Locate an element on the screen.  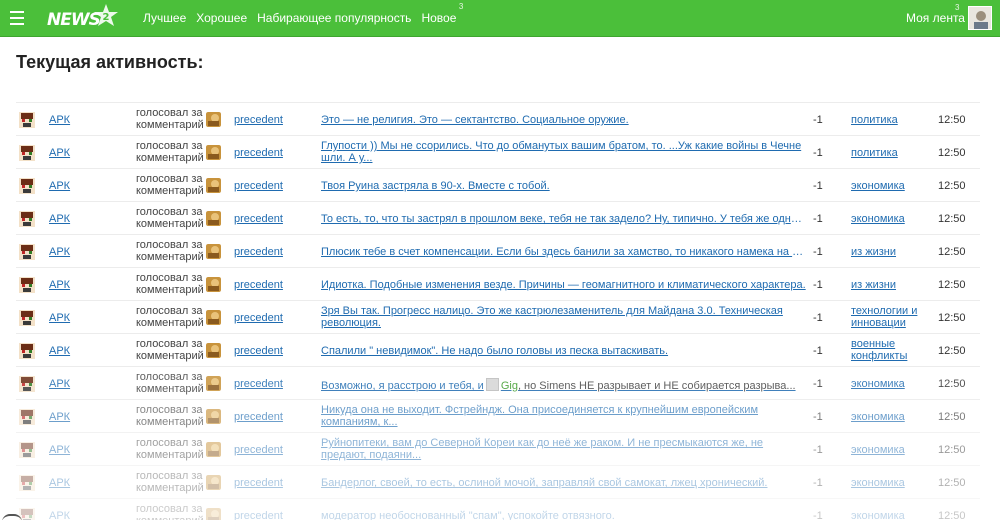
nav-good: Хорошее is located at coordinates (221, 18).